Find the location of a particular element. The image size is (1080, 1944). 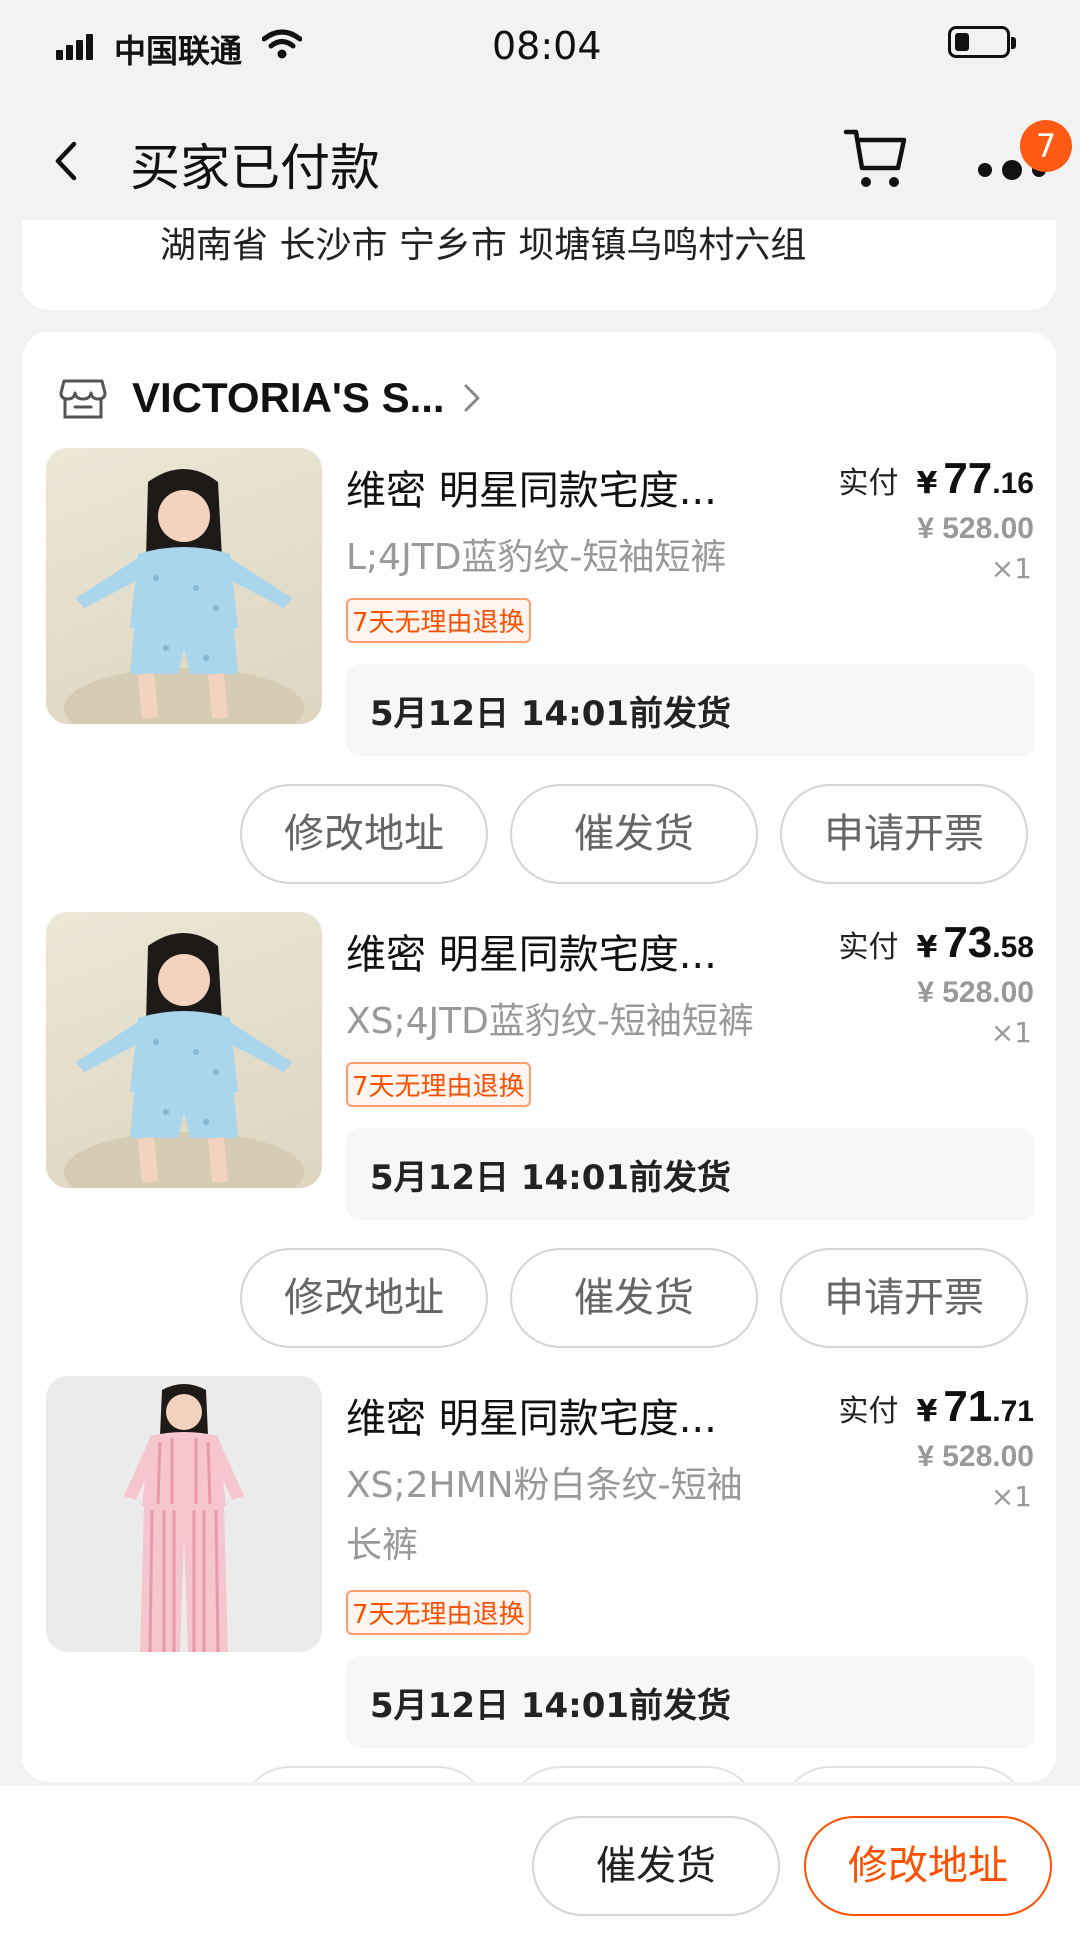

paid-amount-int: 77 is located at coordinates (968, 478).